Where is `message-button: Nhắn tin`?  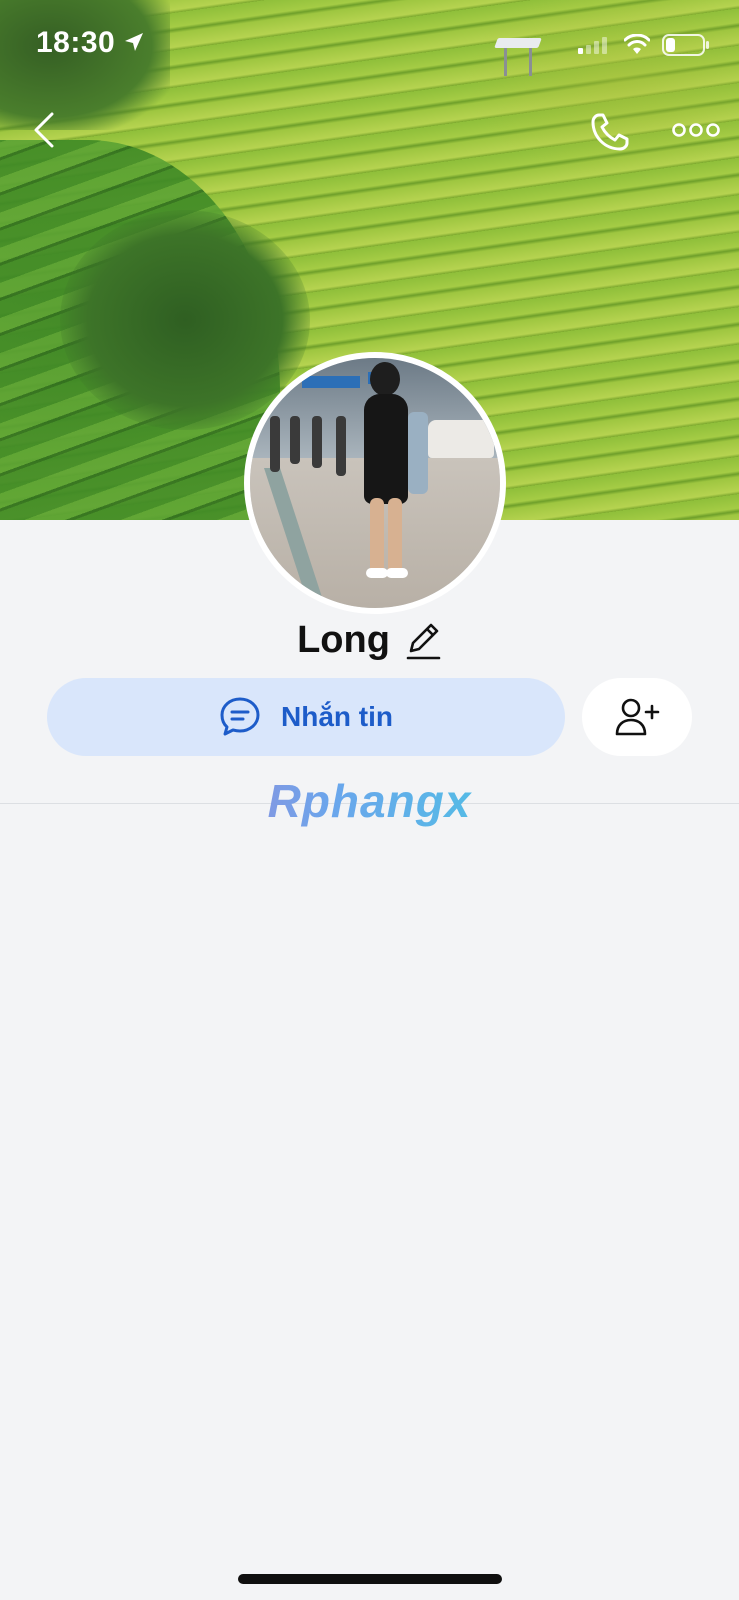
message-button: Nhắn tin is located at coordinates (306, 717).